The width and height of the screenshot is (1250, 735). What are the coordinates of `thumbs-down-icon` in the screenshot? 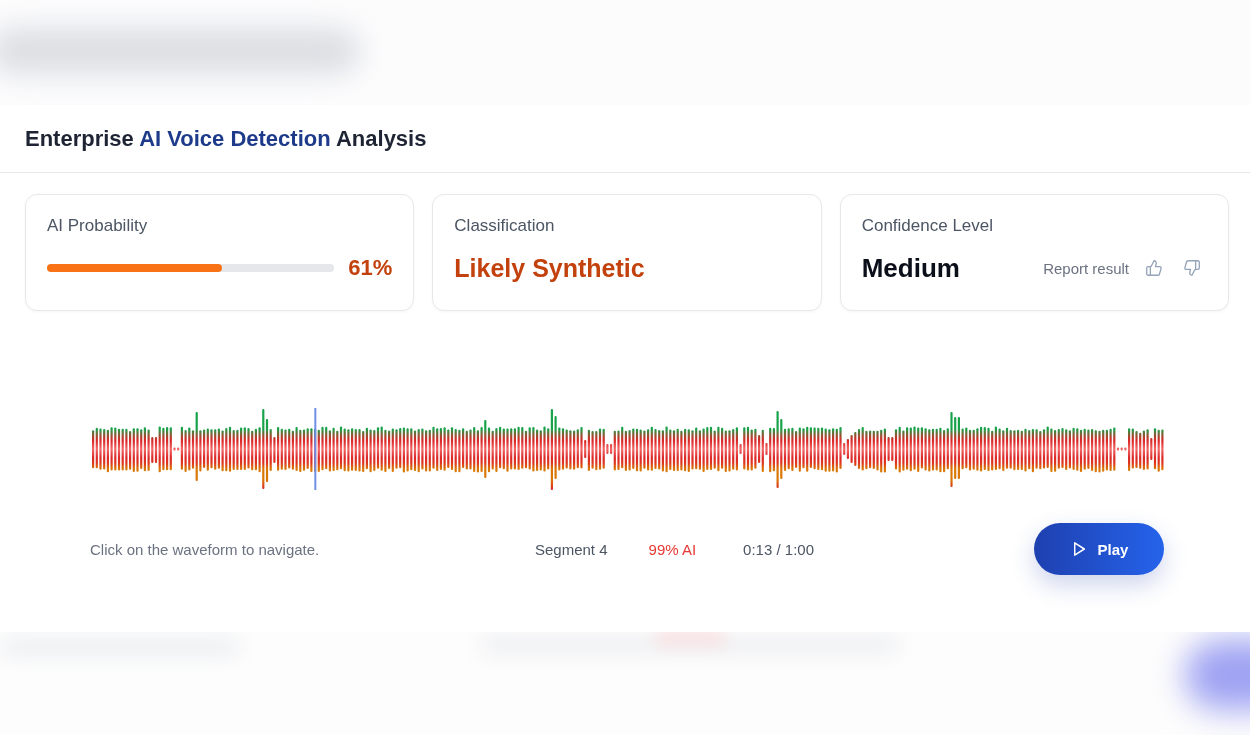 It's located at (1192, 268).